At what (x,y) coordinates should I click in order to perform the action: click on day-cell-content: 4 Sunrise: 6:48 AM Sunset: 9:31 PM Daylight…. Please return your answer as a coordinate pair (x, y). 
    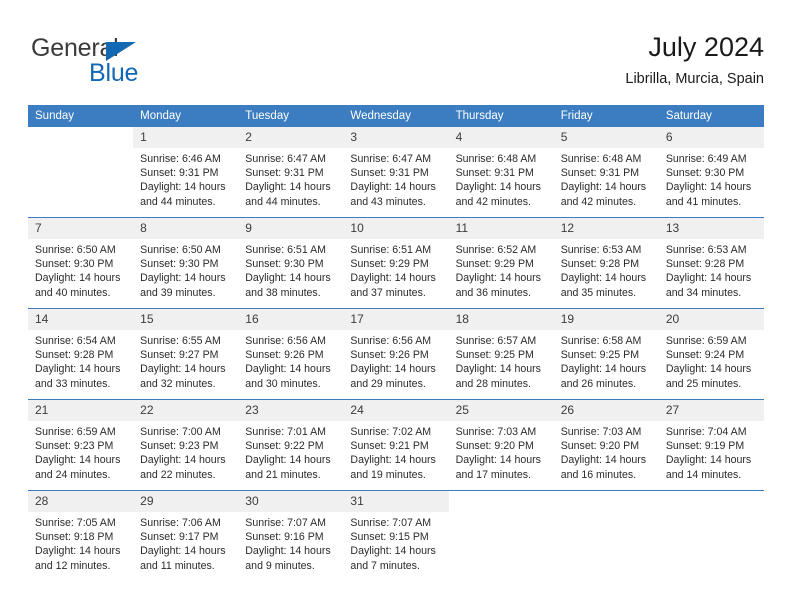
    Looking at the image, I should click on (501, 172).